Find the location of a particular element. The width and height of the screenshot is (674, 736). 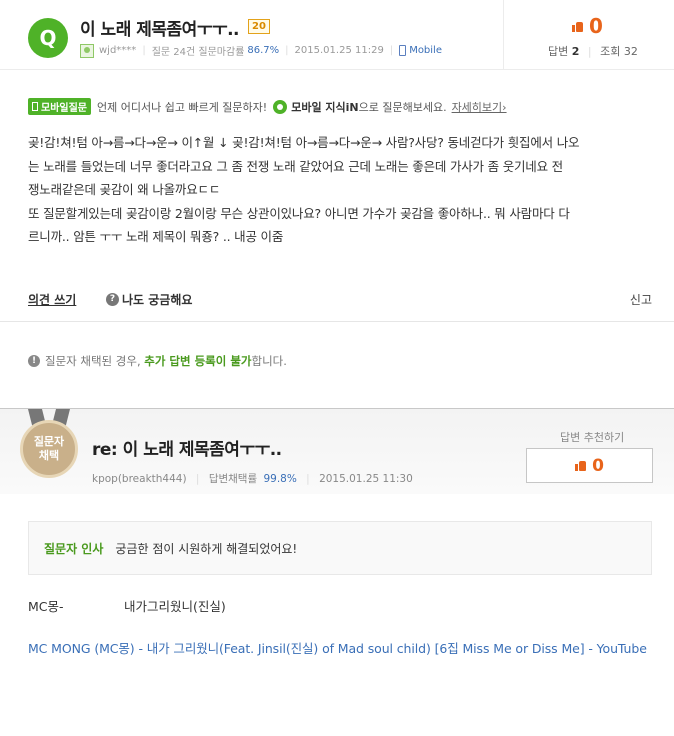

notice-suffix: 합니다. is located at coordinates (269, 361).